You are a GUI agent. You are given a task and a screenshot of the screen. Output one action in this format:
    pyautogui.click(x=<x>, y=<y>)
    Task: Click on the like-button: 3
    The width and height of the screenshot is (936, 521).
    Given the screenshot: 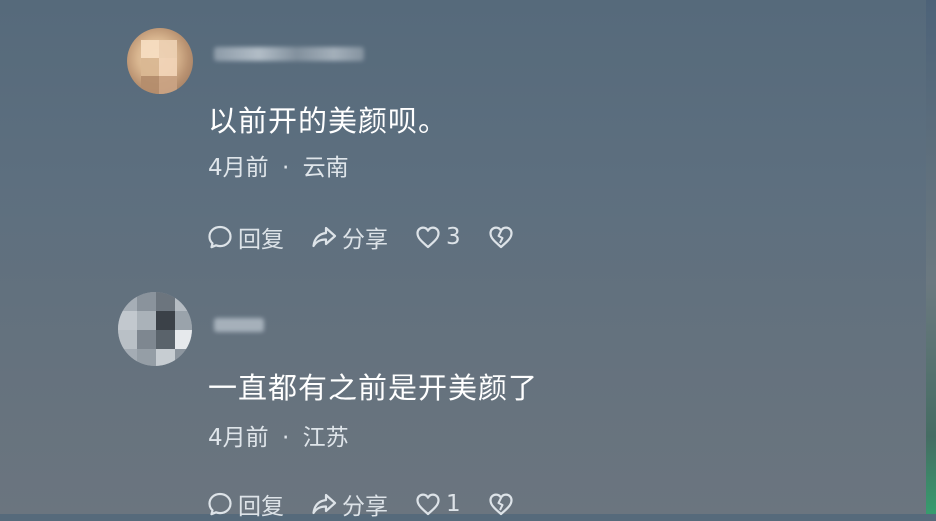 What is the action you would take?
    pyautogui.click(x=437, y=237)
    